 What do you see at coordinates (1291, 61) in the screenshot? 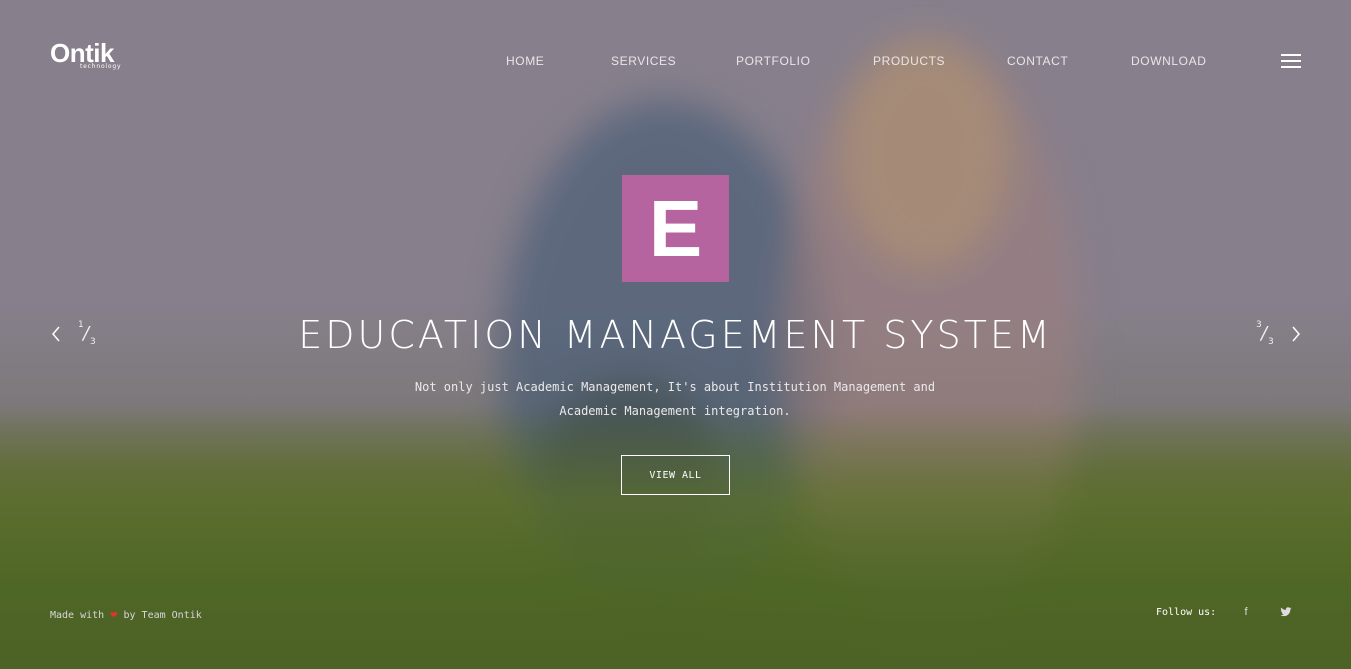
I see `hamburger-icon` at bounding box center [1291, 61].